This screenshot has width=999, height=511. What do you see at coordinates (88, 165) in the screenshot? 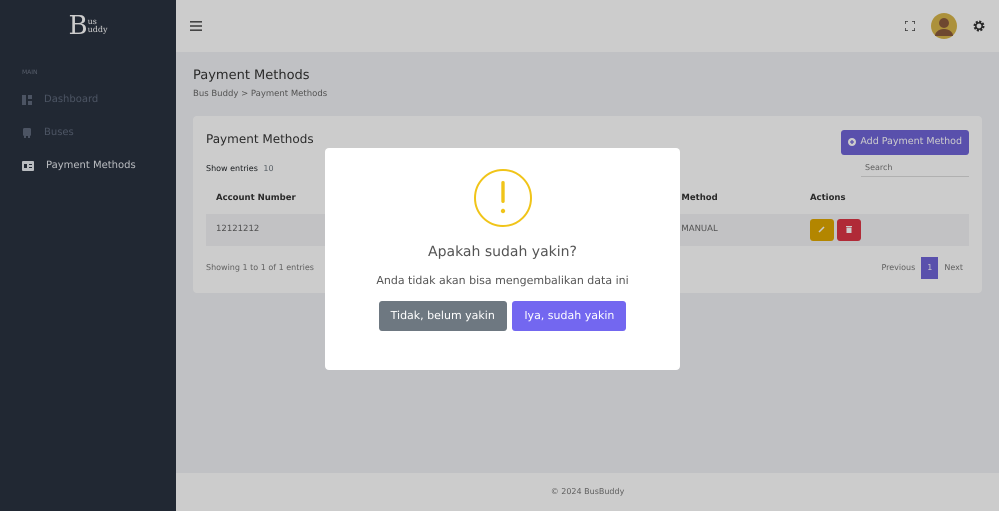
I see `sidebar-item: Payment Methods` at bounding box center [88, 165].